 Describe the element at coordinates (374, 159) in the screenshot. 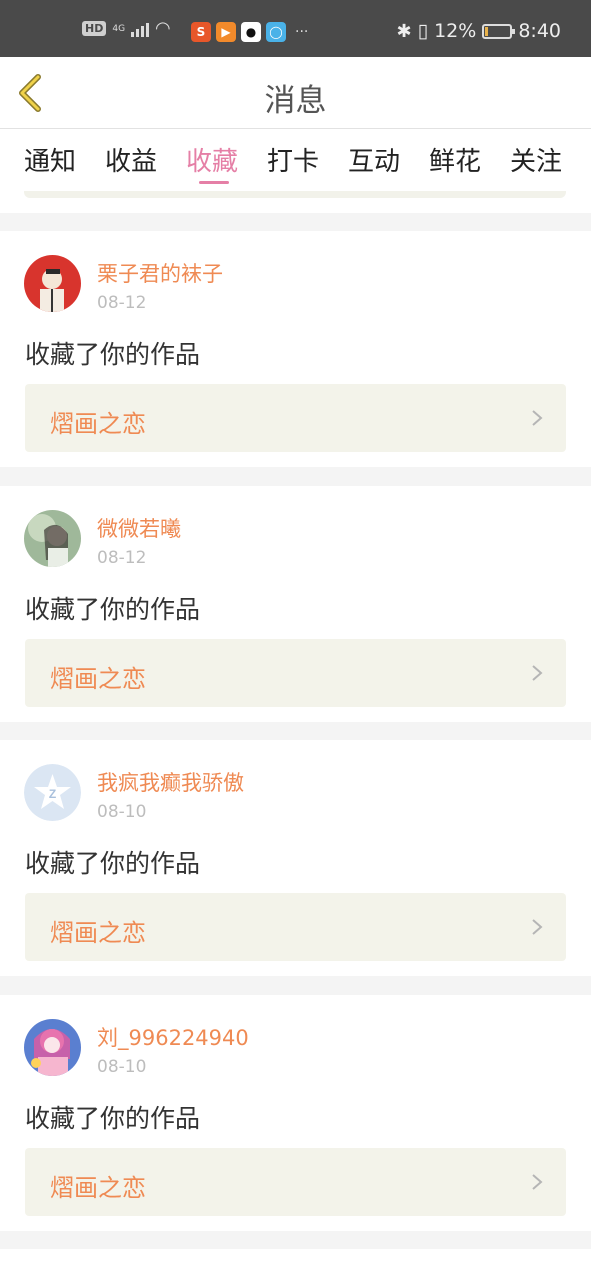

I see `tab-interaction: 互动` at that location.